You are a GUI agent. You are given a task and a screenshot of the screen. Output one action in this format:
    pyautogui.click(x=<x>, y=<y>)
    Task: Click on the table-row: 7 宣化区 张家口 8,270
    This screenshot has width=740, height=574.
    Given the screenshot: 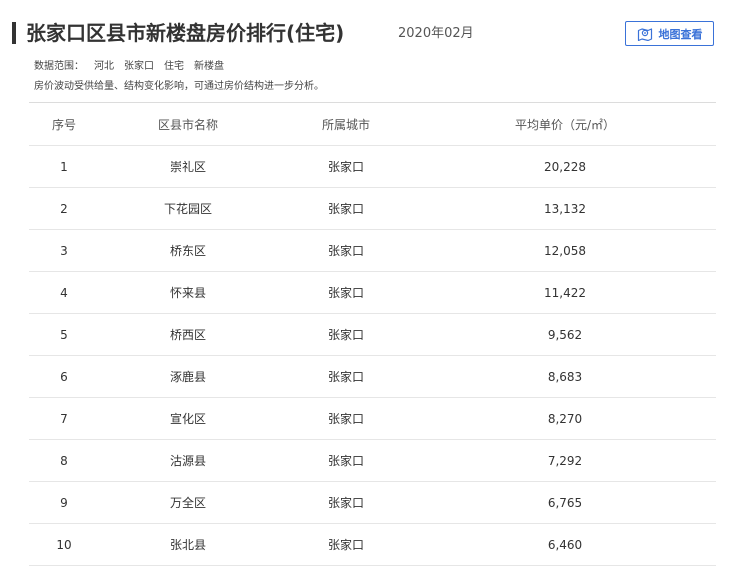 What is the action you would take?
    pyautogui.click(x=372, y=419)
    